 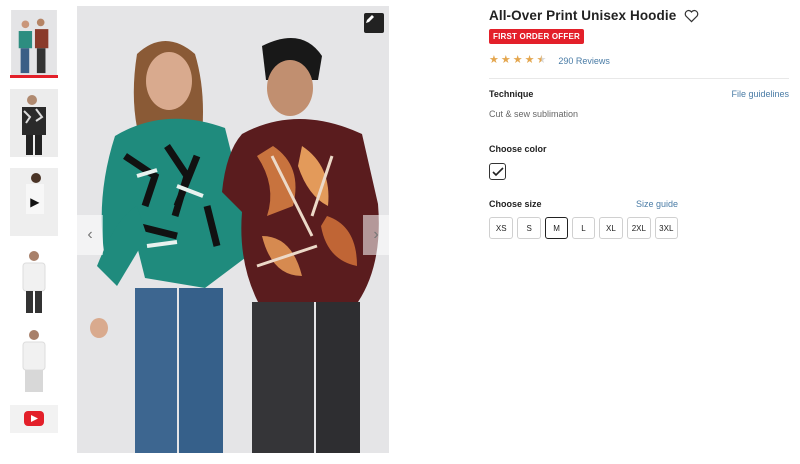 What do you see at coordinates (760, 94) in the screenshot?
I see `file-guidelines-link: File guidelines` at bounding box center [760, 94].